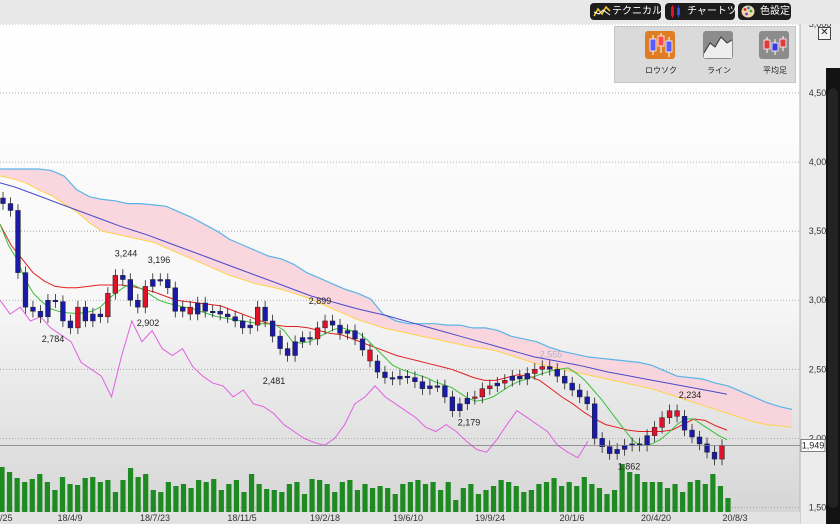  I want to click on price-annotation: 2,234, so click(690, 395).